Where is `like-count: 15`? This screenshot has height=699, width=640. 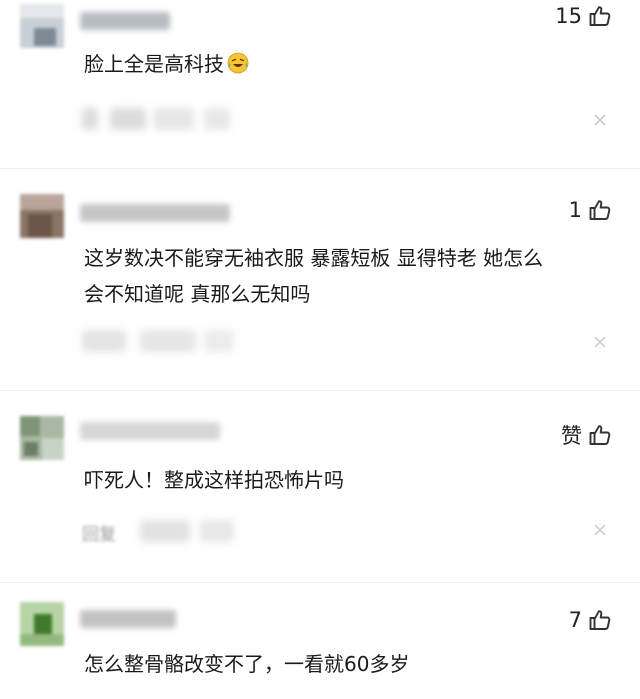 like-count: 15 is located at coordinates (568, 16).